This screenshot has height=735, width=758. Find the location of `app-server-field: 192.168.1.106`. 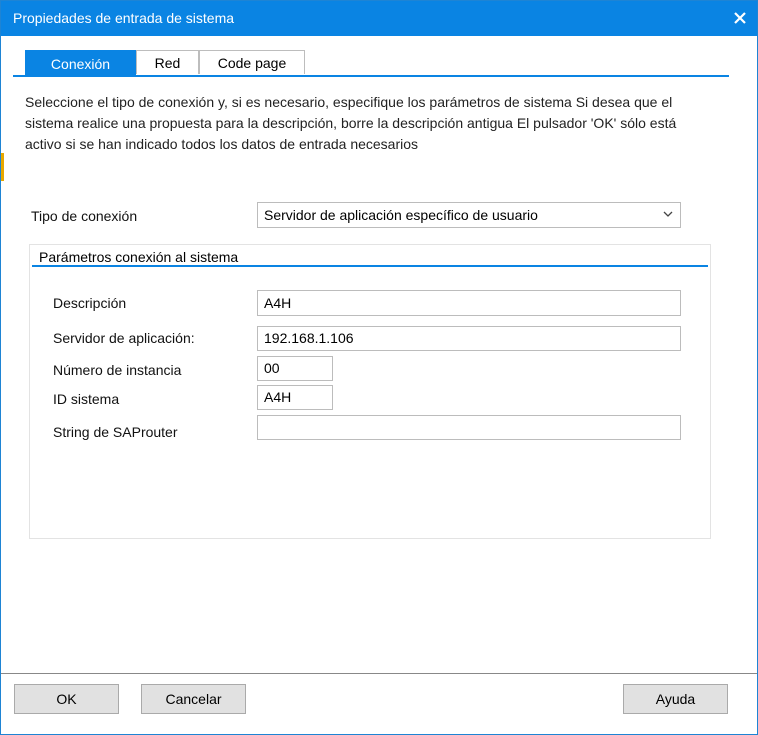

app-server-field: 192.168.1.106 is located at coordinates (469, 338).